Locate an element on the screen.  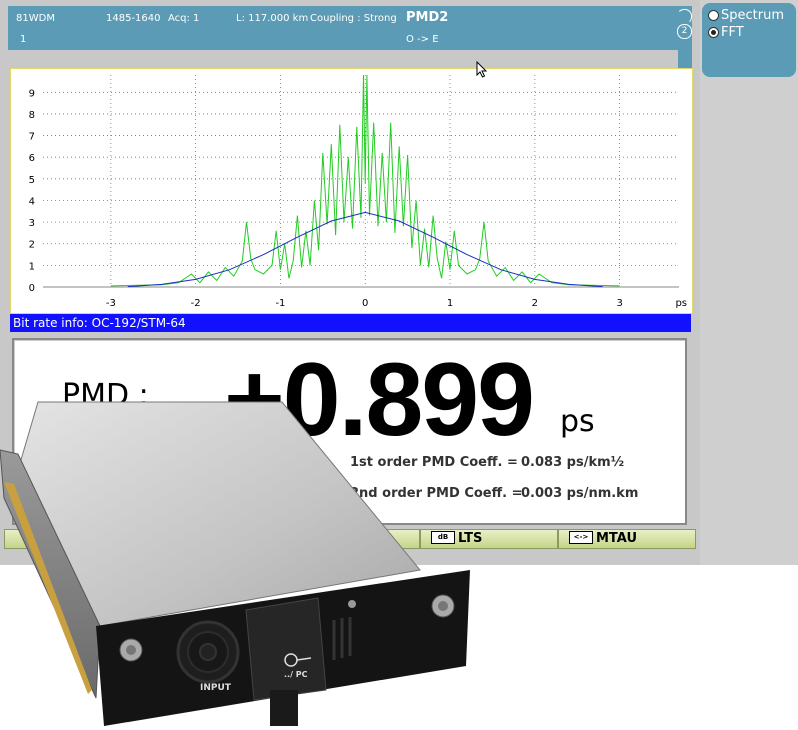
tab-mtau-label: MTAU is located at coordinates (617, 538).